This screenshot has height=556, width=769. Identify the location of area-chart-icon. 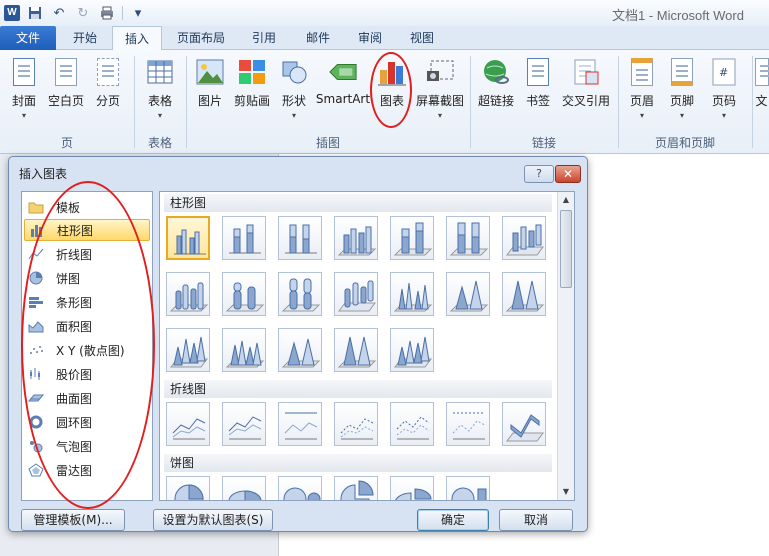
(36, 326).